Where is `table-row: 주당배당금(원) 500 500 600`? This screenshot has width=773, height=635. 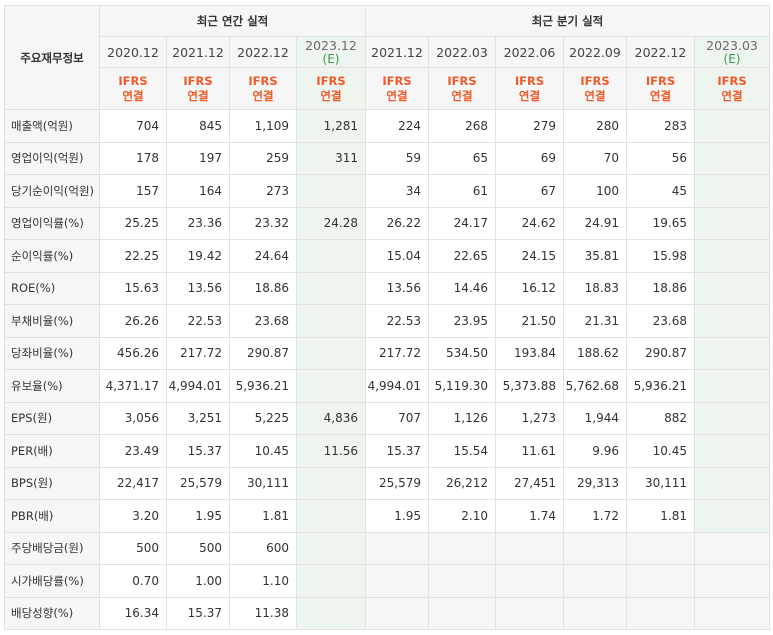 table-row: 주당배당금(원) 500 500 600 is located at coordinates (387, 548).